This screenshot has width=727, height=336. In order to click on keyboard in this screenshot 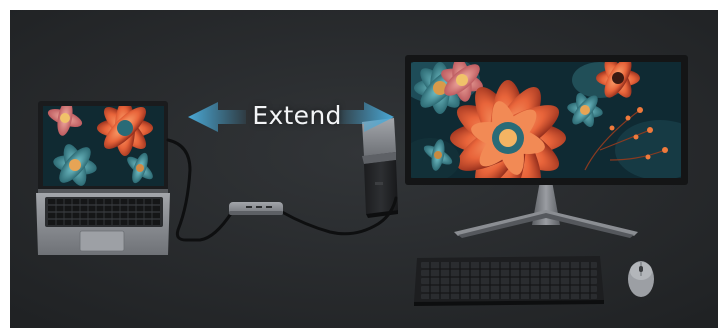, I will do `click(509, 281)`.